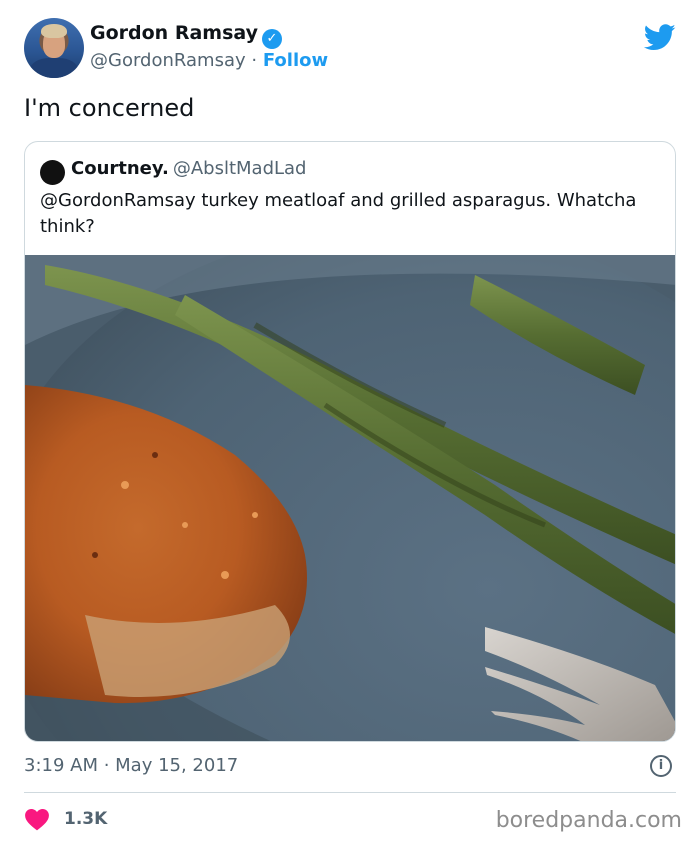 This screenshot has width=700, height=845. What do you see at coordinates (588, 820) in the screenshot?
I see `watermark-text: boredpanda.com` at bounding box center [588, 820].